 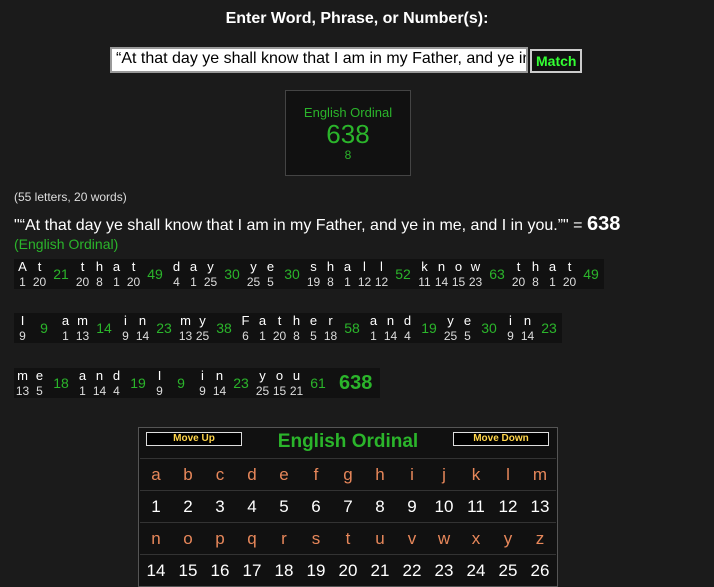 What do you see at coordinates (444, 538) in the screenshot?
I see `alphabet-letter: w` at bounding box center [444, 538].